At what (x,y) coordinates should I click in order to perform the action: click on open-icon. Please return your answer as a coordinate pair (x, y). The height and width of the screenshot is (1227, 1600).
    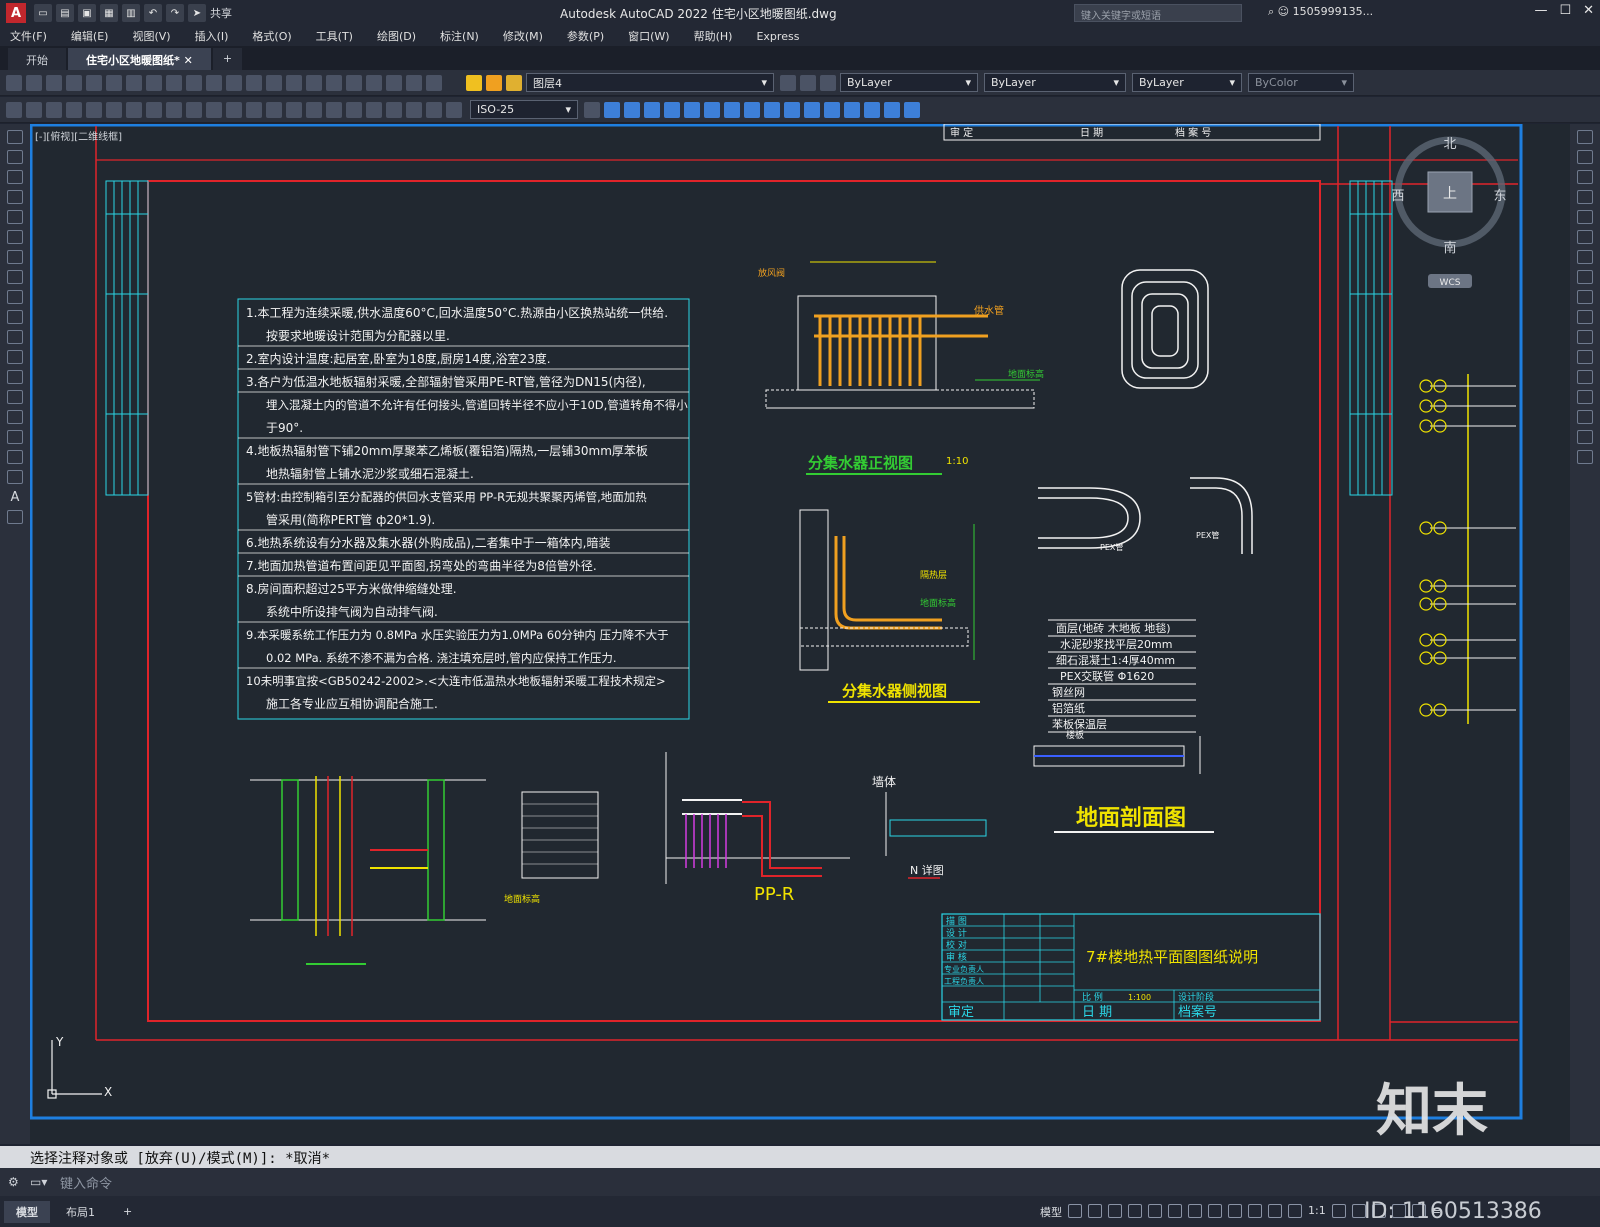
    Looking at the image, I should click on (34, 82).